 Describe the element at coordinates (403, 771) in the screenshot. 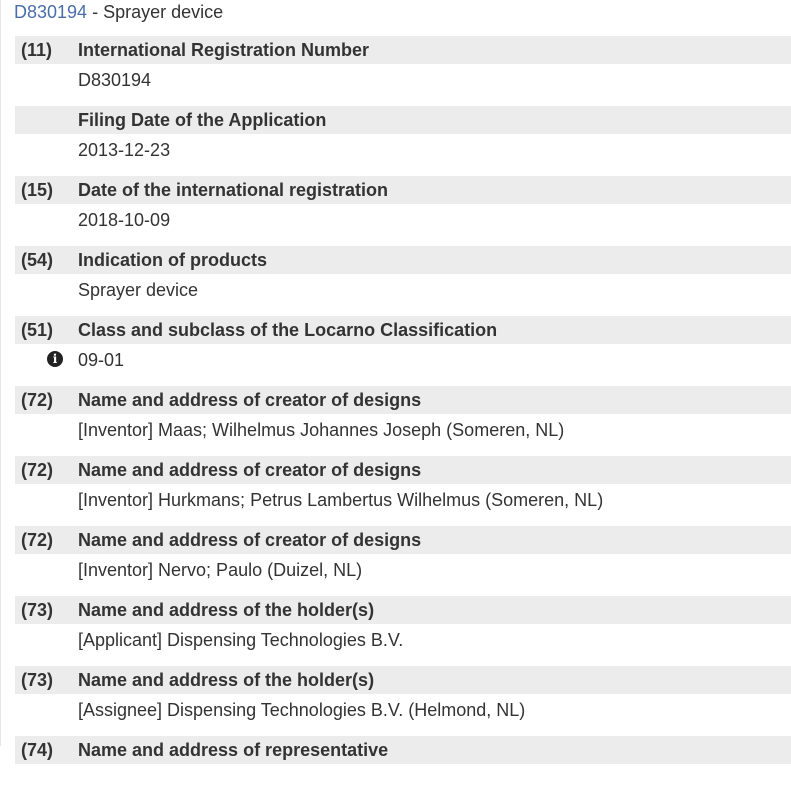

I see `record-74: (74) Name and address of representative` at that location.